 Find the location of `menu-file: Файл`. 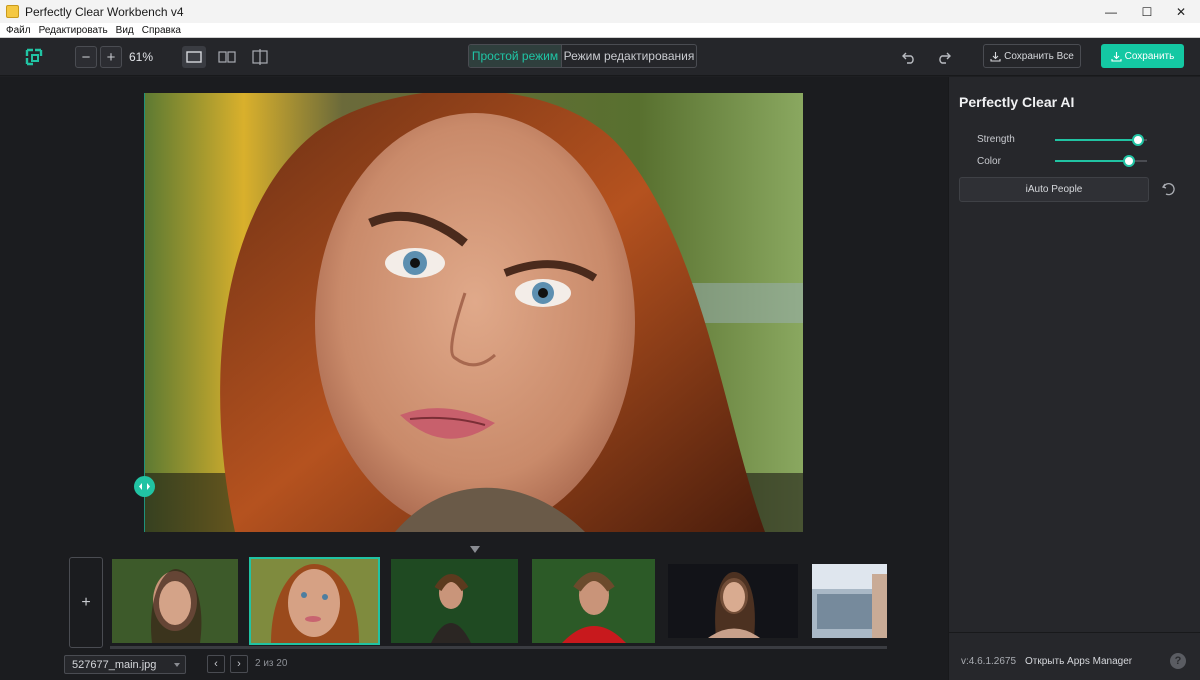

menu-file: Файл is located at coordinates (18, 30).